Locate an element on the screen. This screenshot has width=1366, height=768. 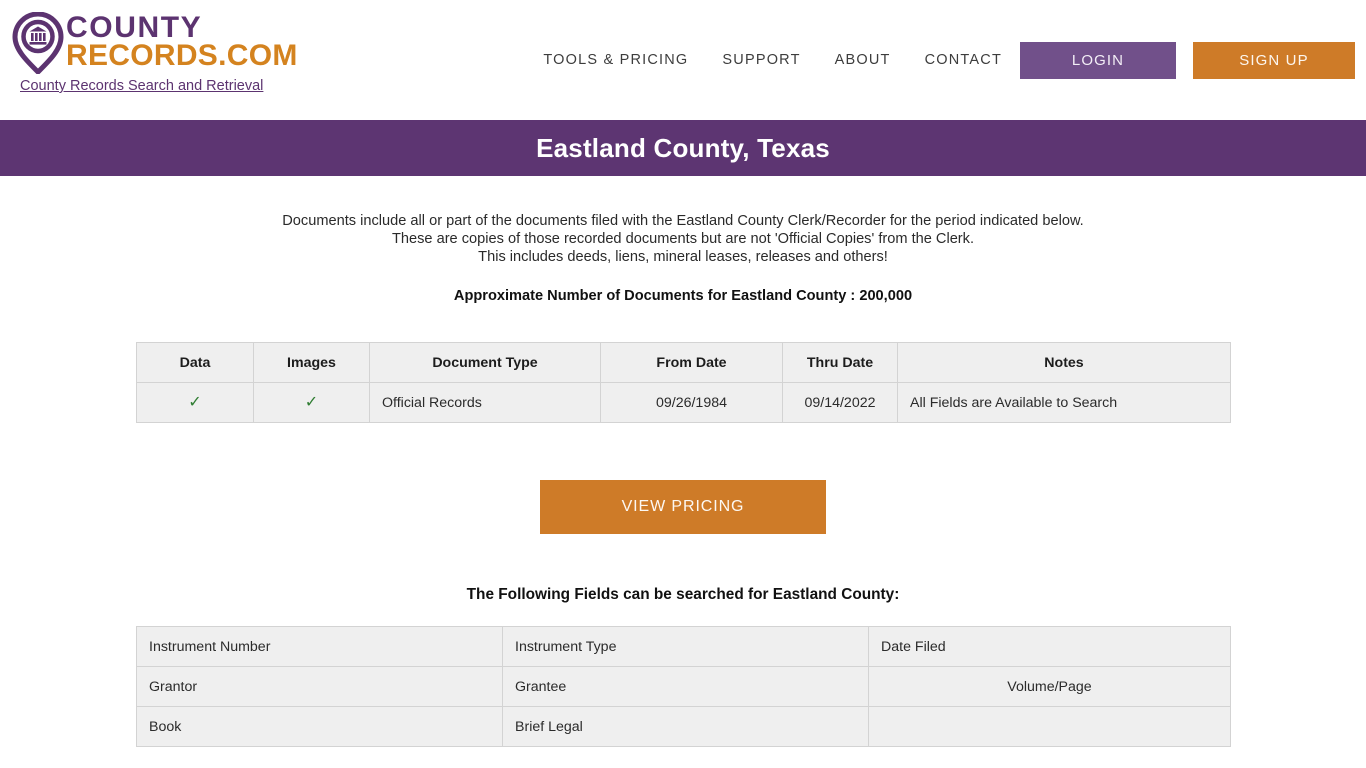
field-grantee: Grantee is located at coordinates (685, 686).